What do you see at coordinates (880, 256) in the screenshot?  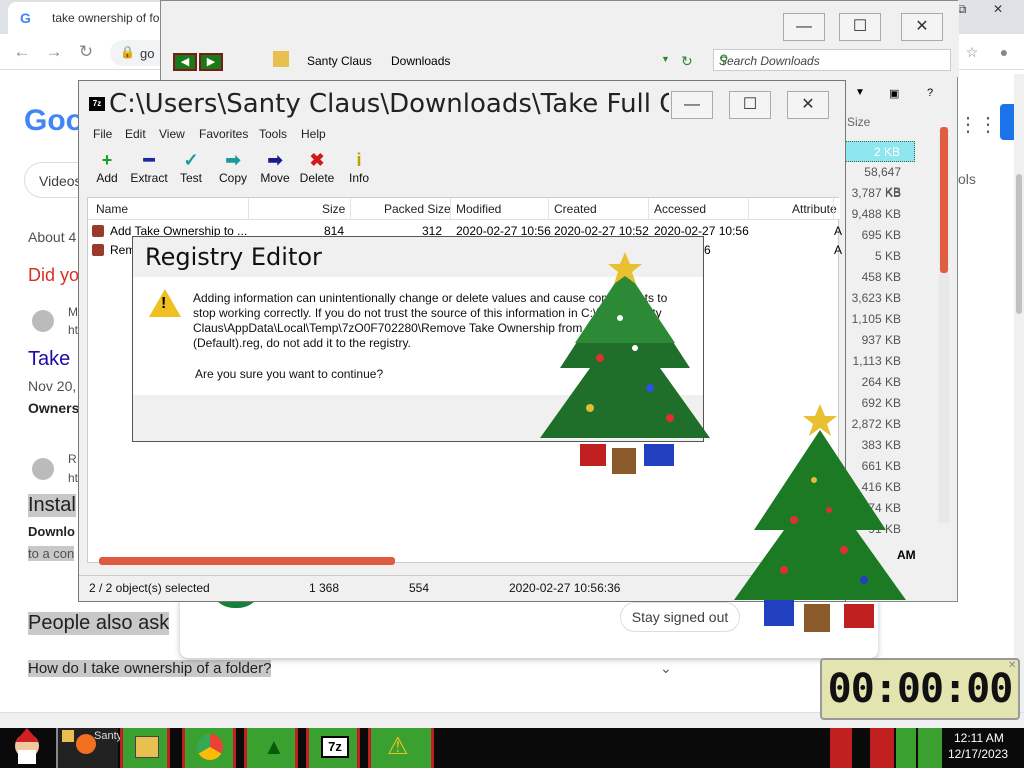 I see `file-size-cell: 5 KB` at bounding box center [880, 256].